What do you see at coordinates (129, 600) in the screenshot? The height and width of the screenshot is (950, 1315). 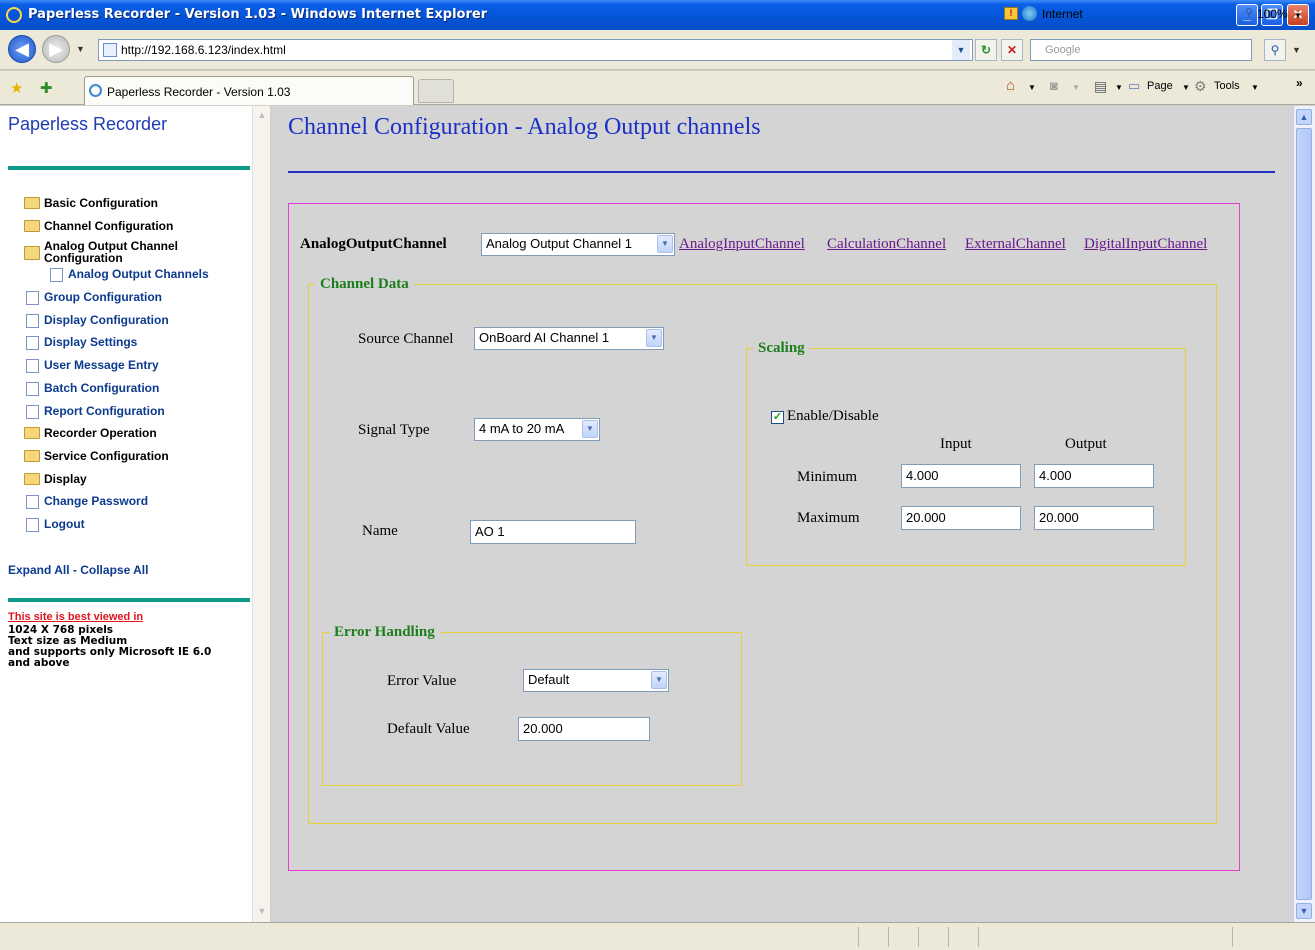 I see `divider` at bounding box center [129, 600].